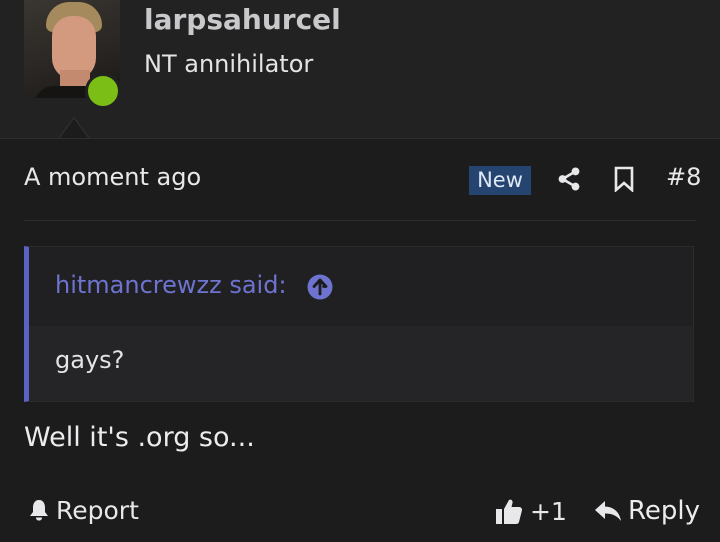  Describe the element at coordinates (361, 286) in the screenshot. I see `quote-header: hitmancrewzz said:` at that location.